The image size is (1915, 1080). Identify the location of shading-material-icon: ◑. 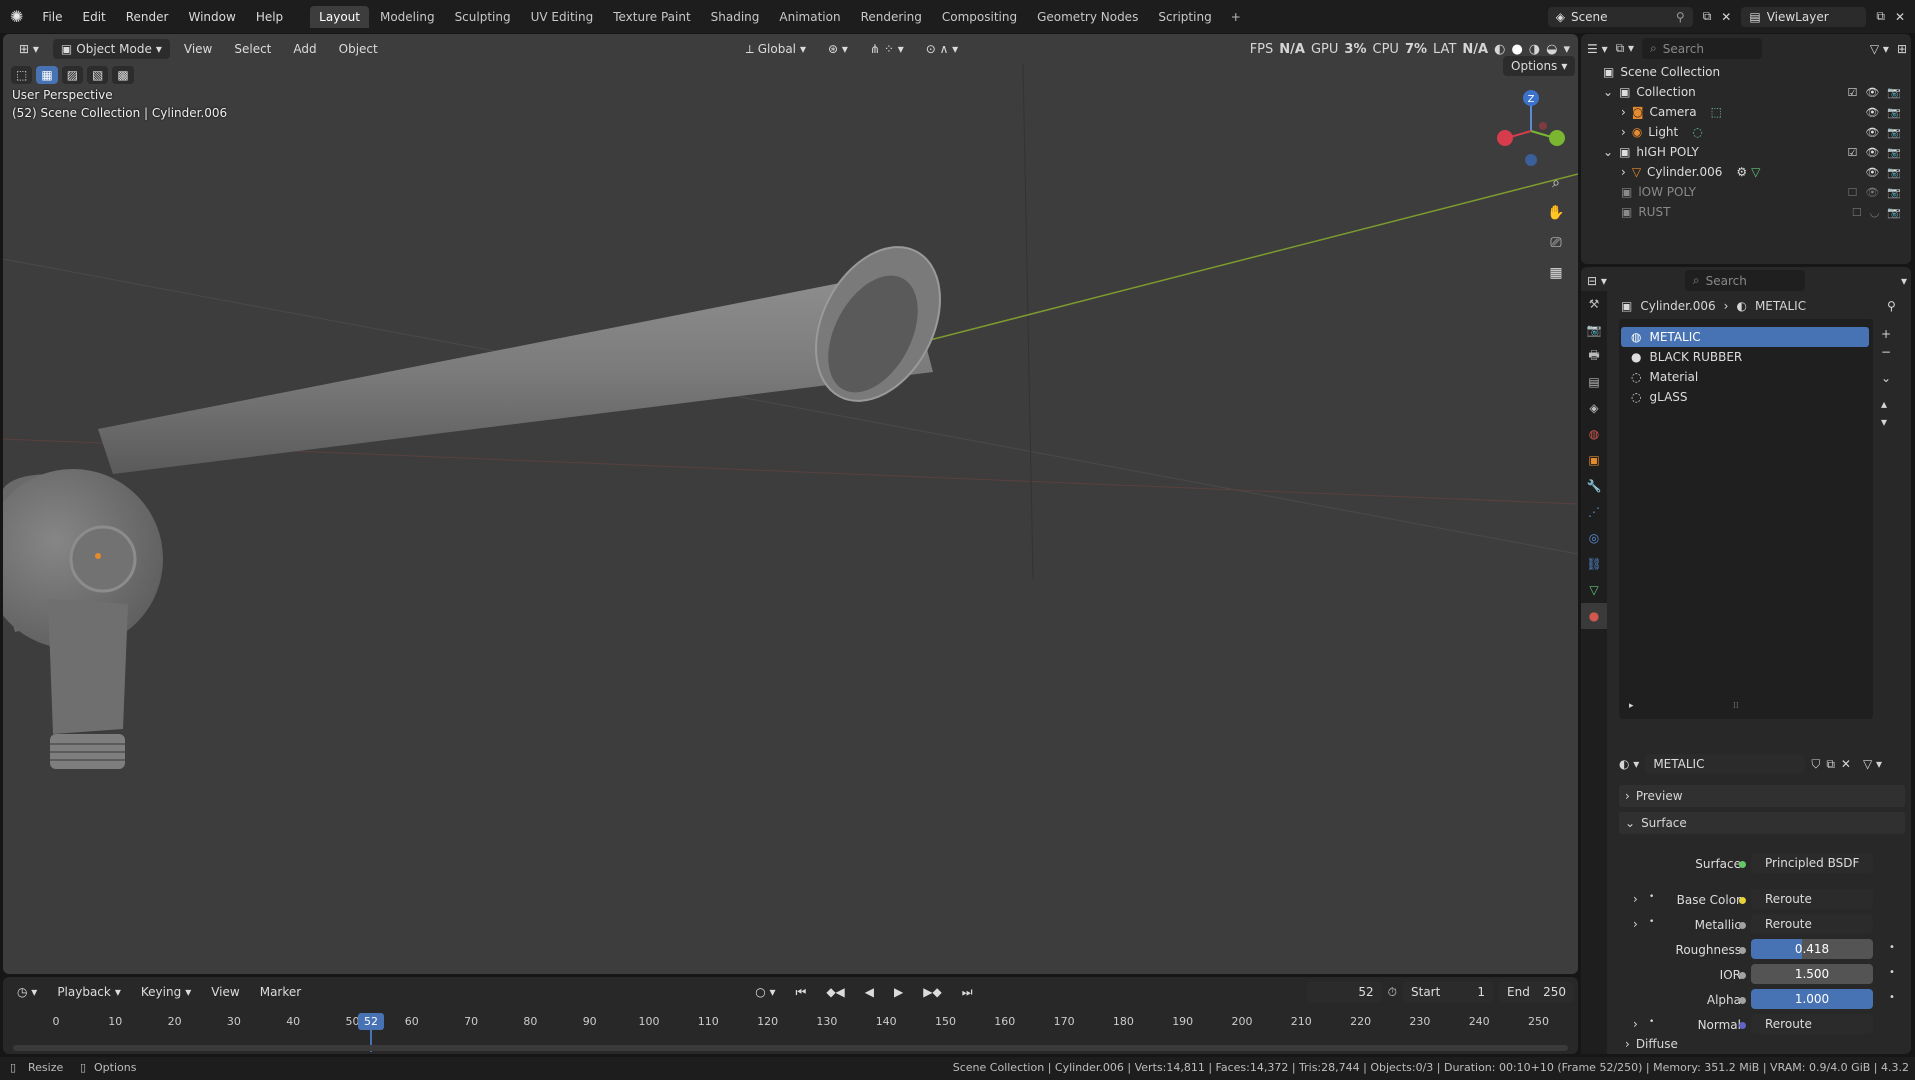
(1534, 49).